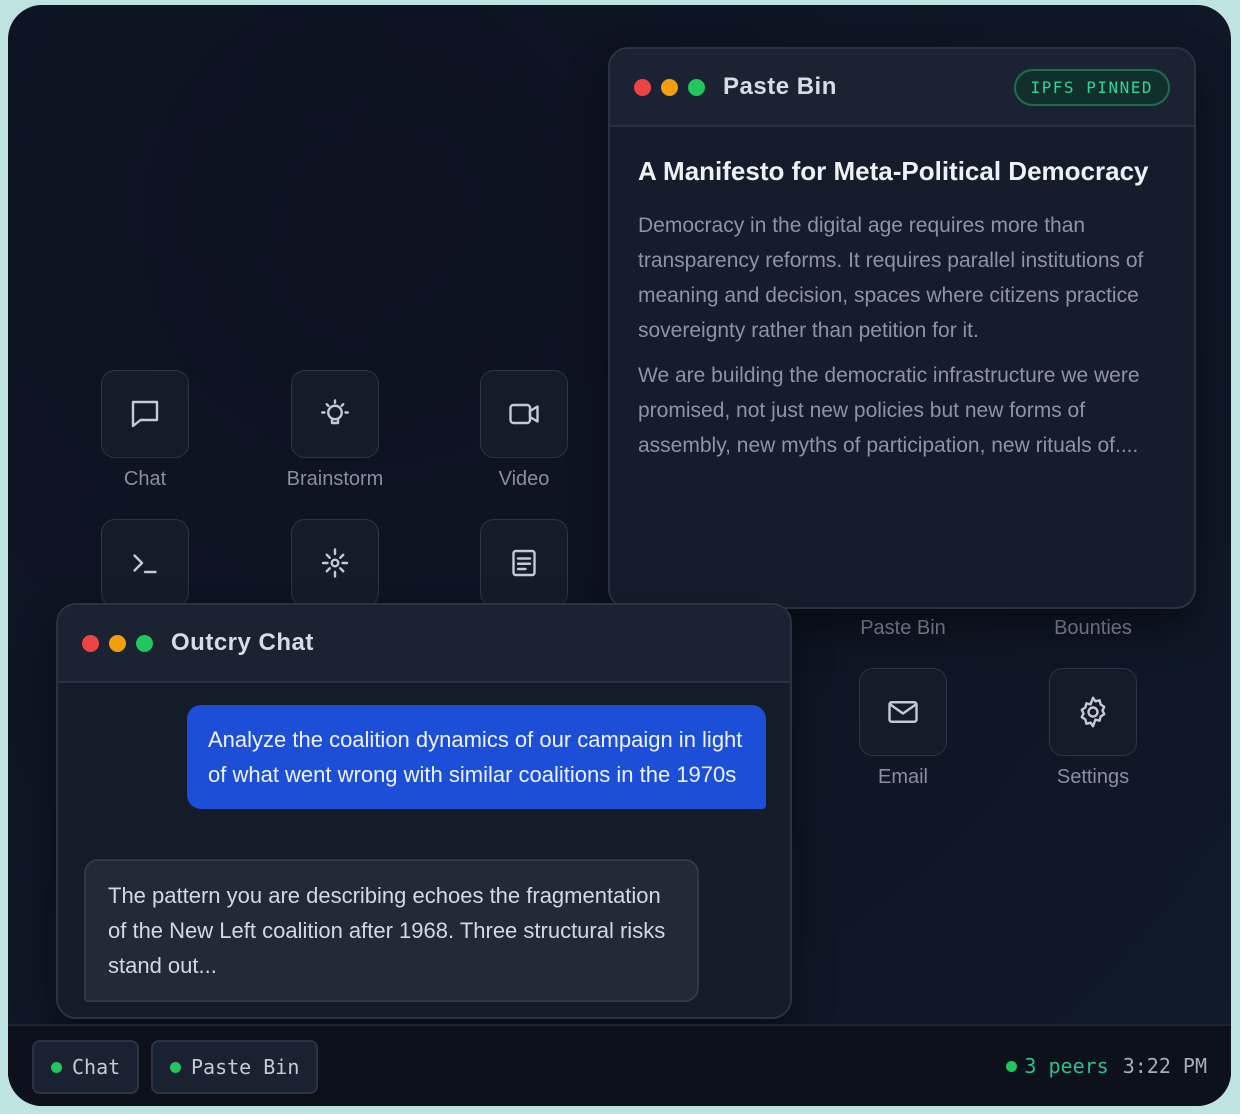 The image size is (1240, 1114). Describe the element at coordinates (1066, 1066) in the screenshot. I see `peer-count: 3 peers` at that location.